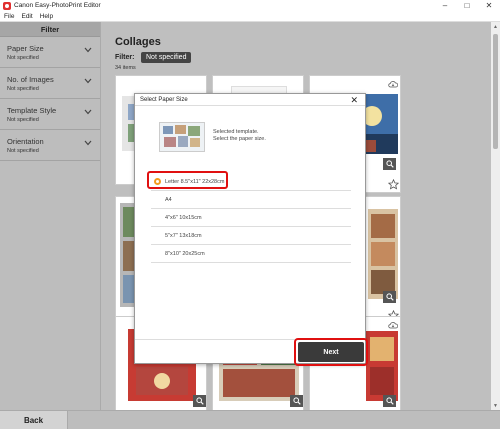 The image size is (500, 429). I want to click on paper-size-option: 8"x10" 20x25cm, so click(251, 254).